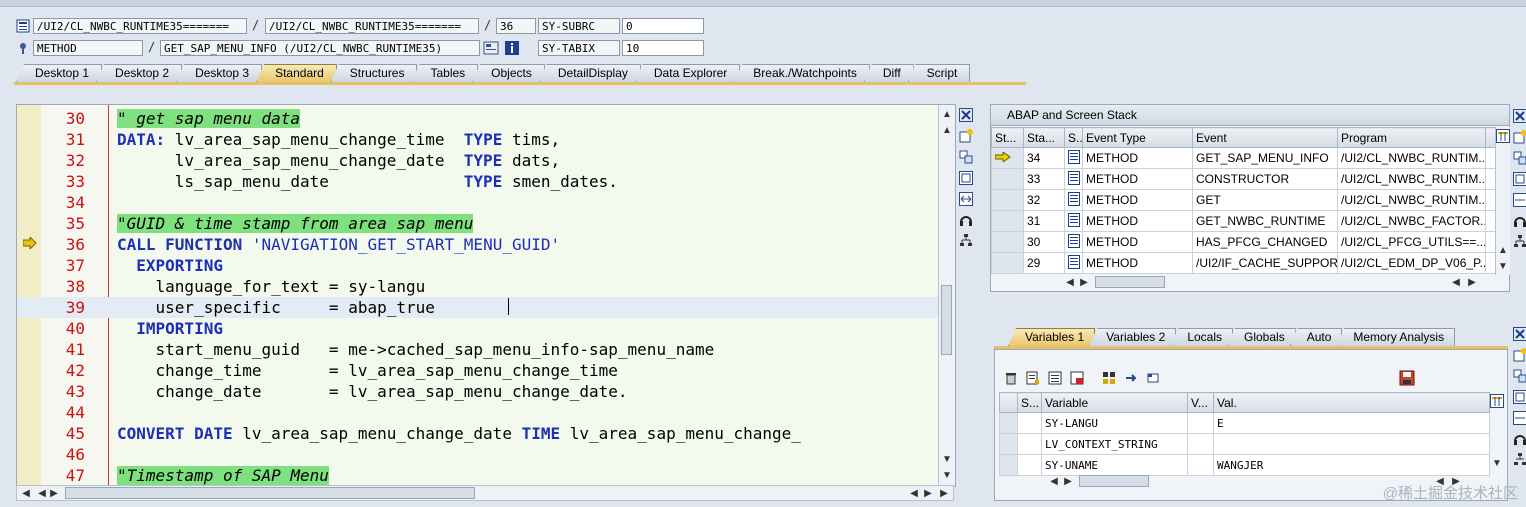 This screenshot has height=507, width=1526. What do you see at coordinates (1114, 402) in the screenshot?
I see `column-header: Variable` at bounding box center [1114, 402].